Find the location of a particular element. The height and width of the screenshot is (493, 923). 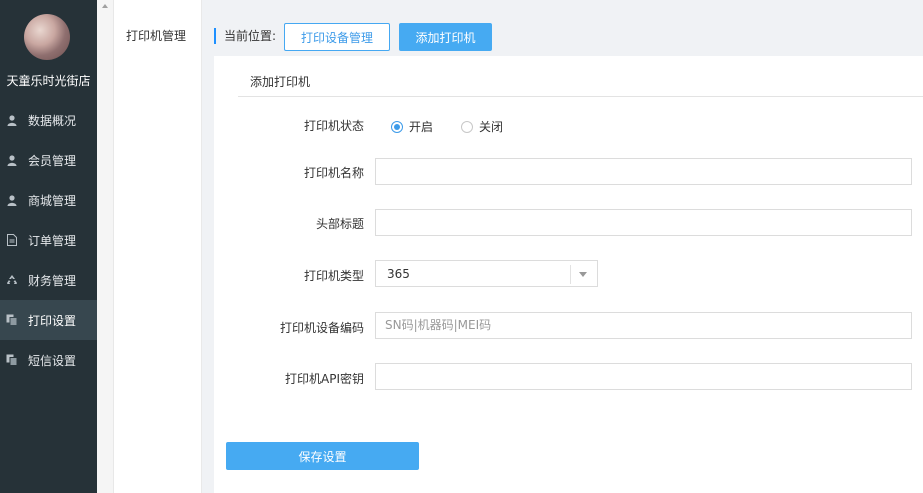

sidebar-item-label: 订单管理 is located at coordinates (52, 240).